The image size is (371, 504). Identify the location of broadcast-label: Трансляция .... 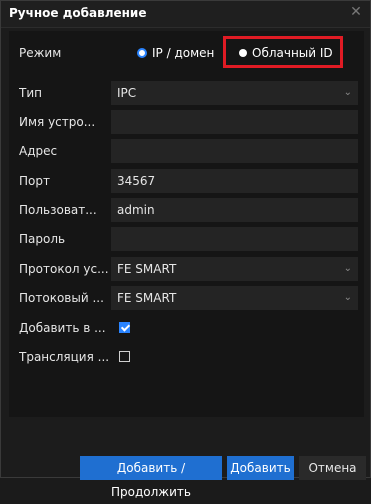
(64, 357).